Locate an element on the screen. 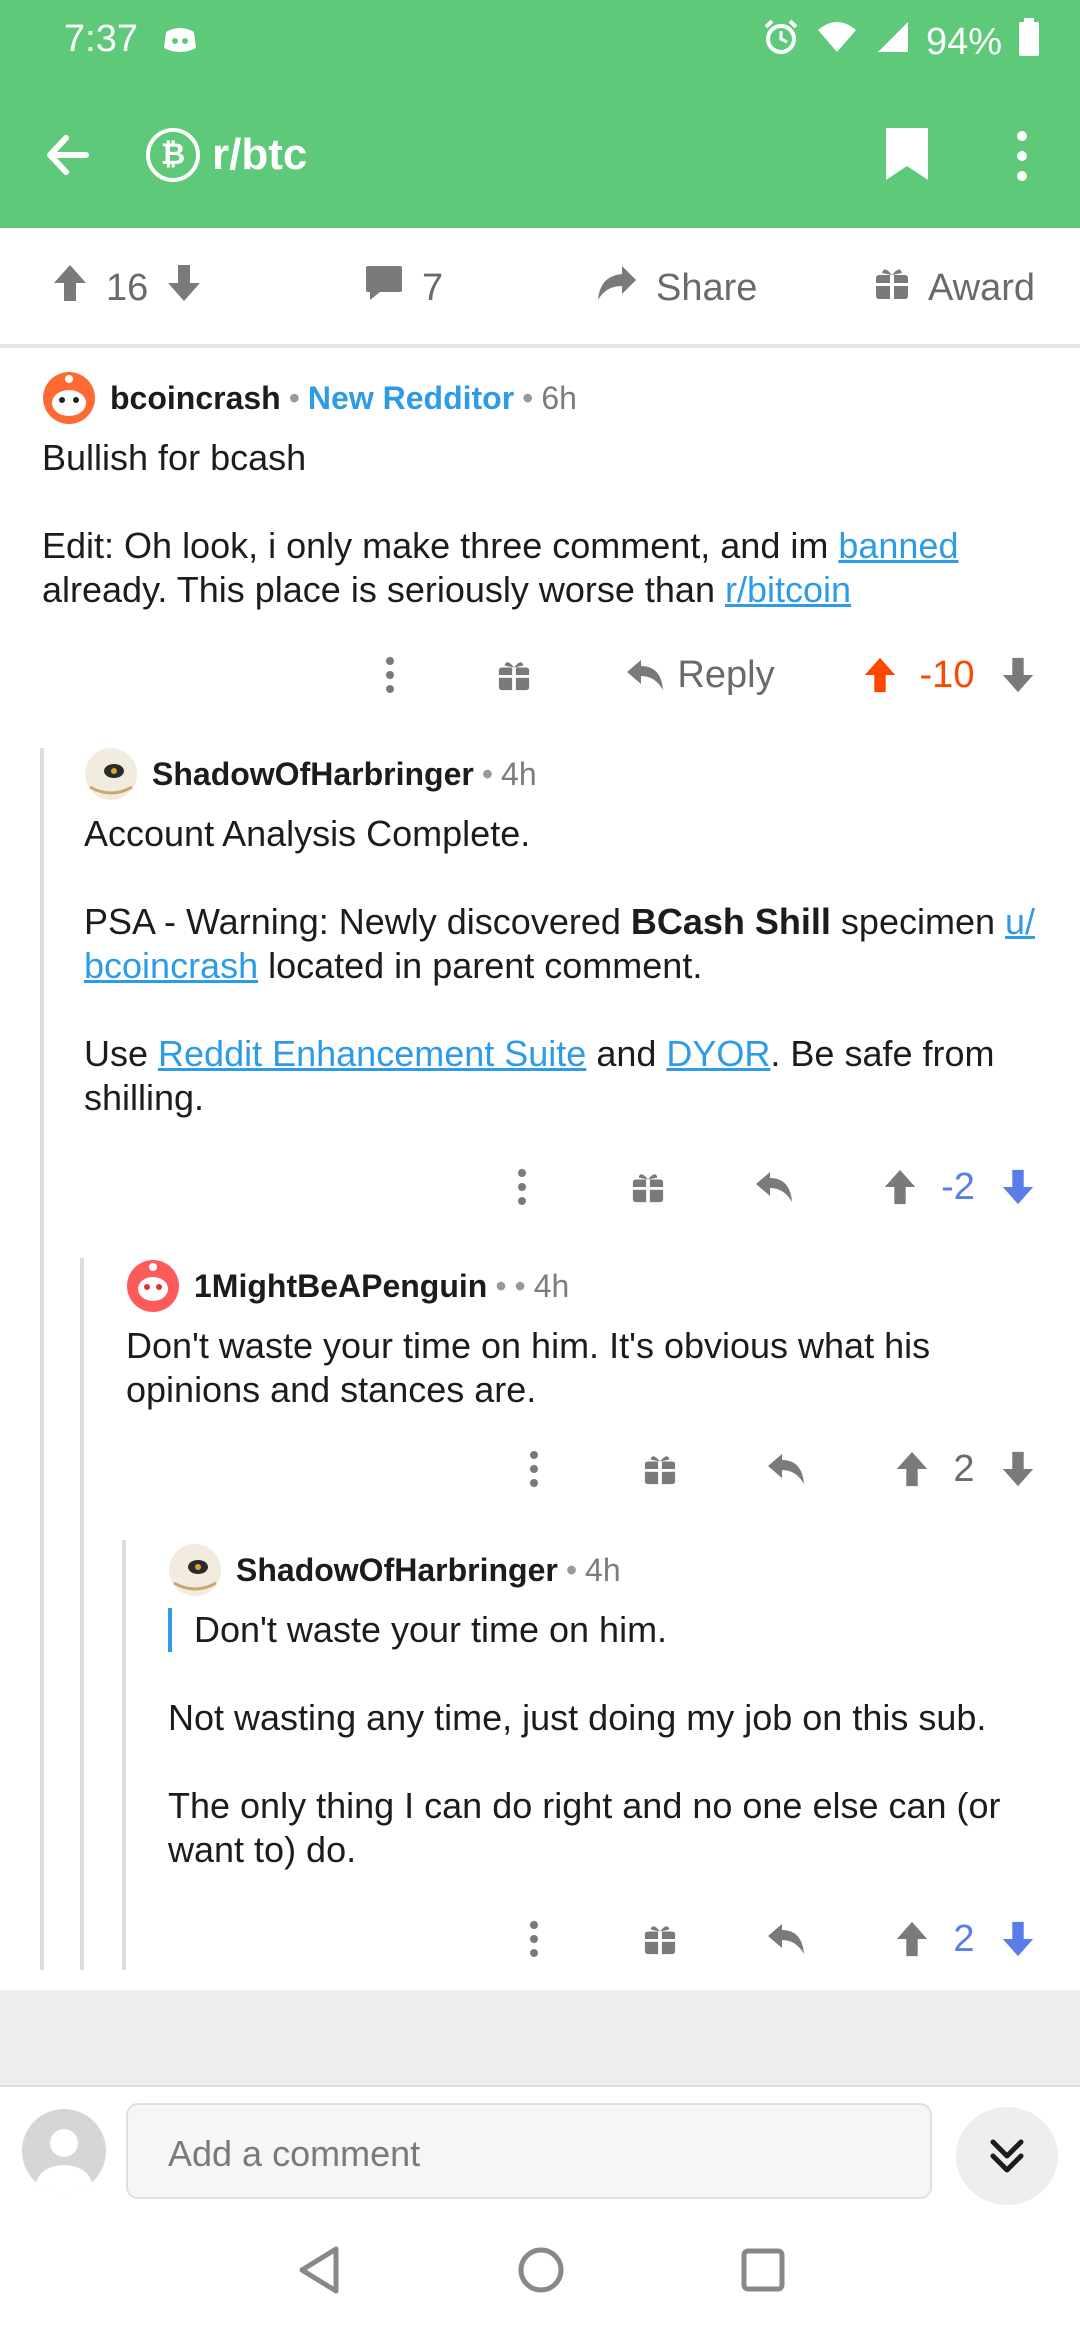 The width and height of the screenshot is (1080, 2340). share-label: Share is located at coordinates (707, 287).